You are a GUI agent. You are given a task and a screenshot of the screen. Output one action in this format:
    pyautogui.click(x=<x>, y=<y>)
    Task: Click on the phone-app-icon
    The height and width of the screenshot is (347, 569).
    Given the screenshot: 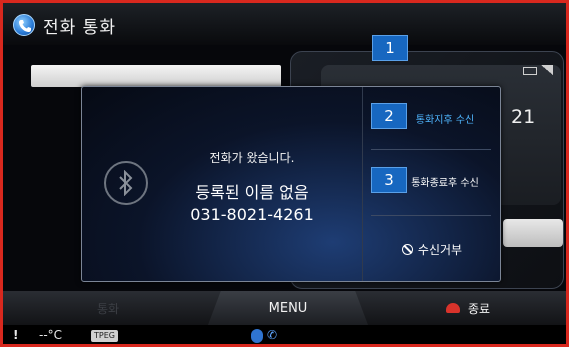 What is the action you would take?
    pyautogui.click(x=24, y=25)
    